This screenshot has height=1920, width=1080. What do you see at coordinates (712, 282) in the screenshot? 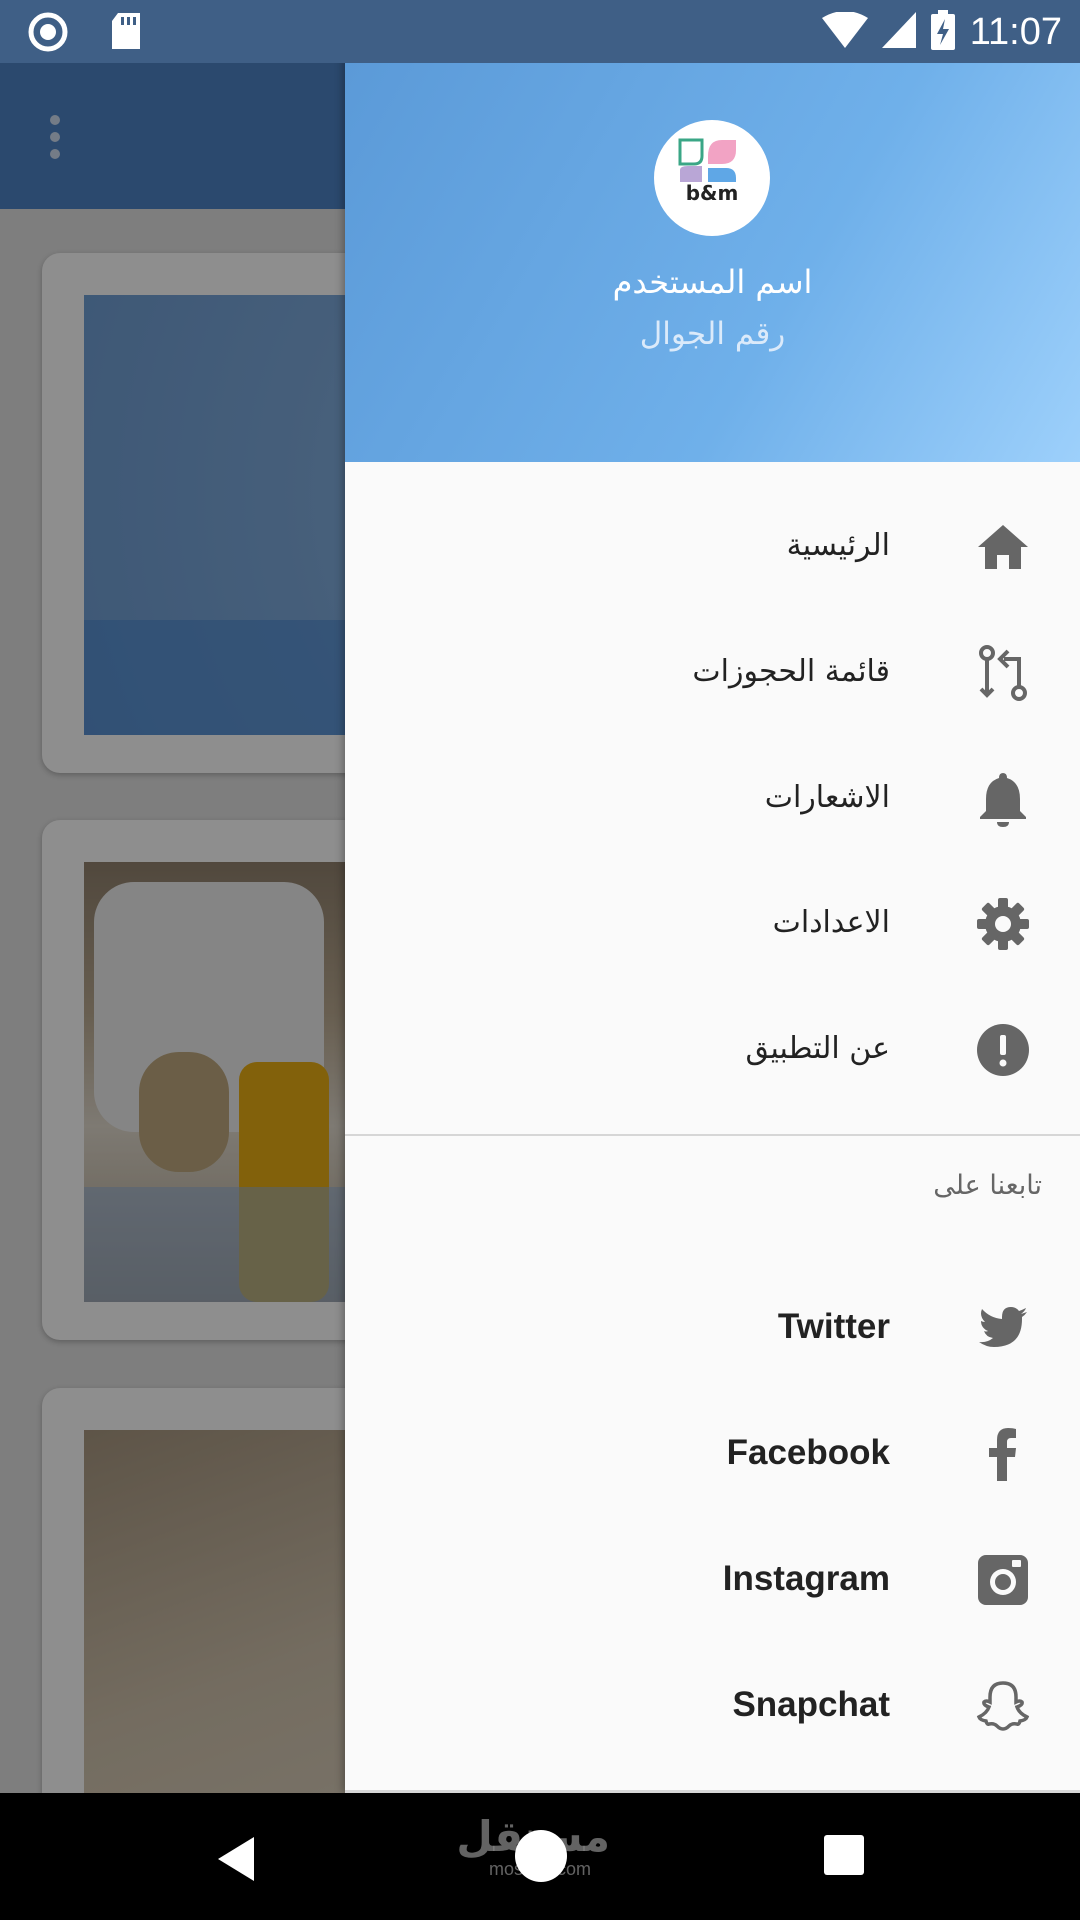
I see `user-name: اسم المستخدم` at bounding box center [712, 282].